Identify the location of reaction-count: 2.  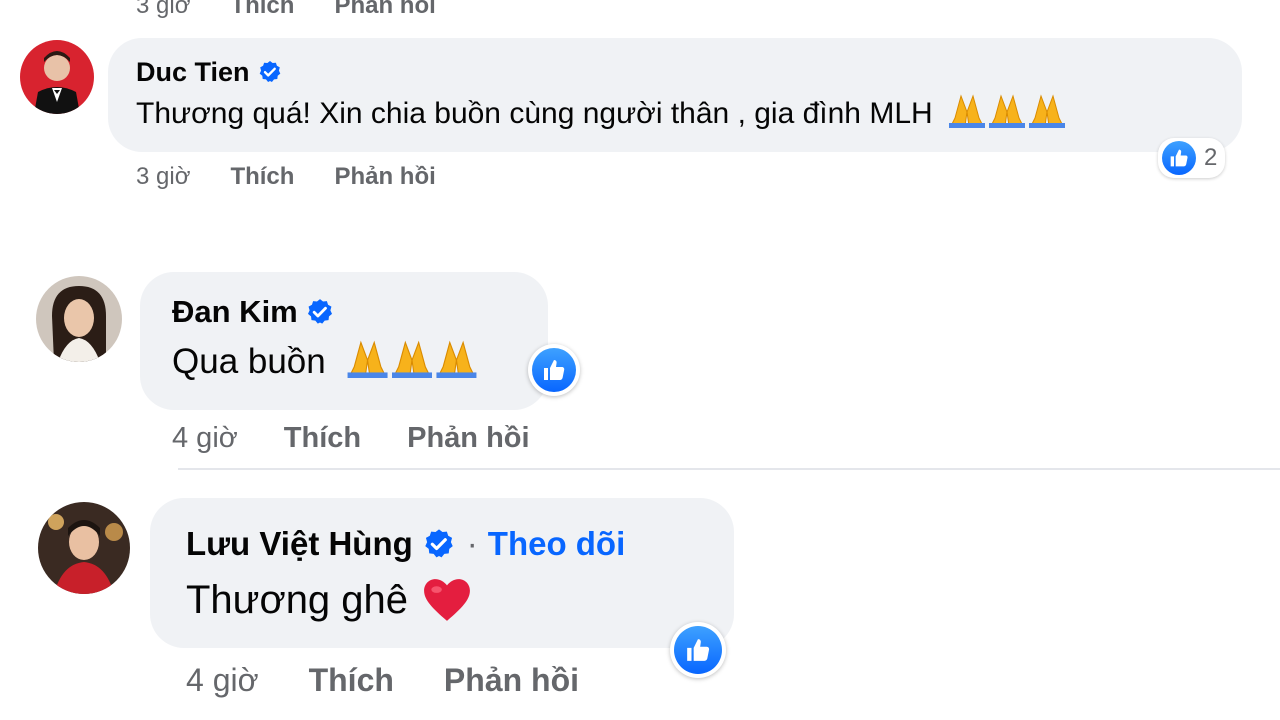
(1192, 158).